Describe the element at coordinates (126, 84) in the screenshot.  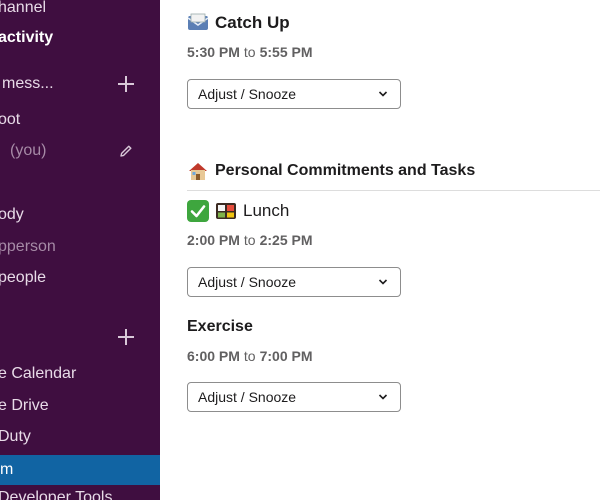
I see `add-icon` at that location.